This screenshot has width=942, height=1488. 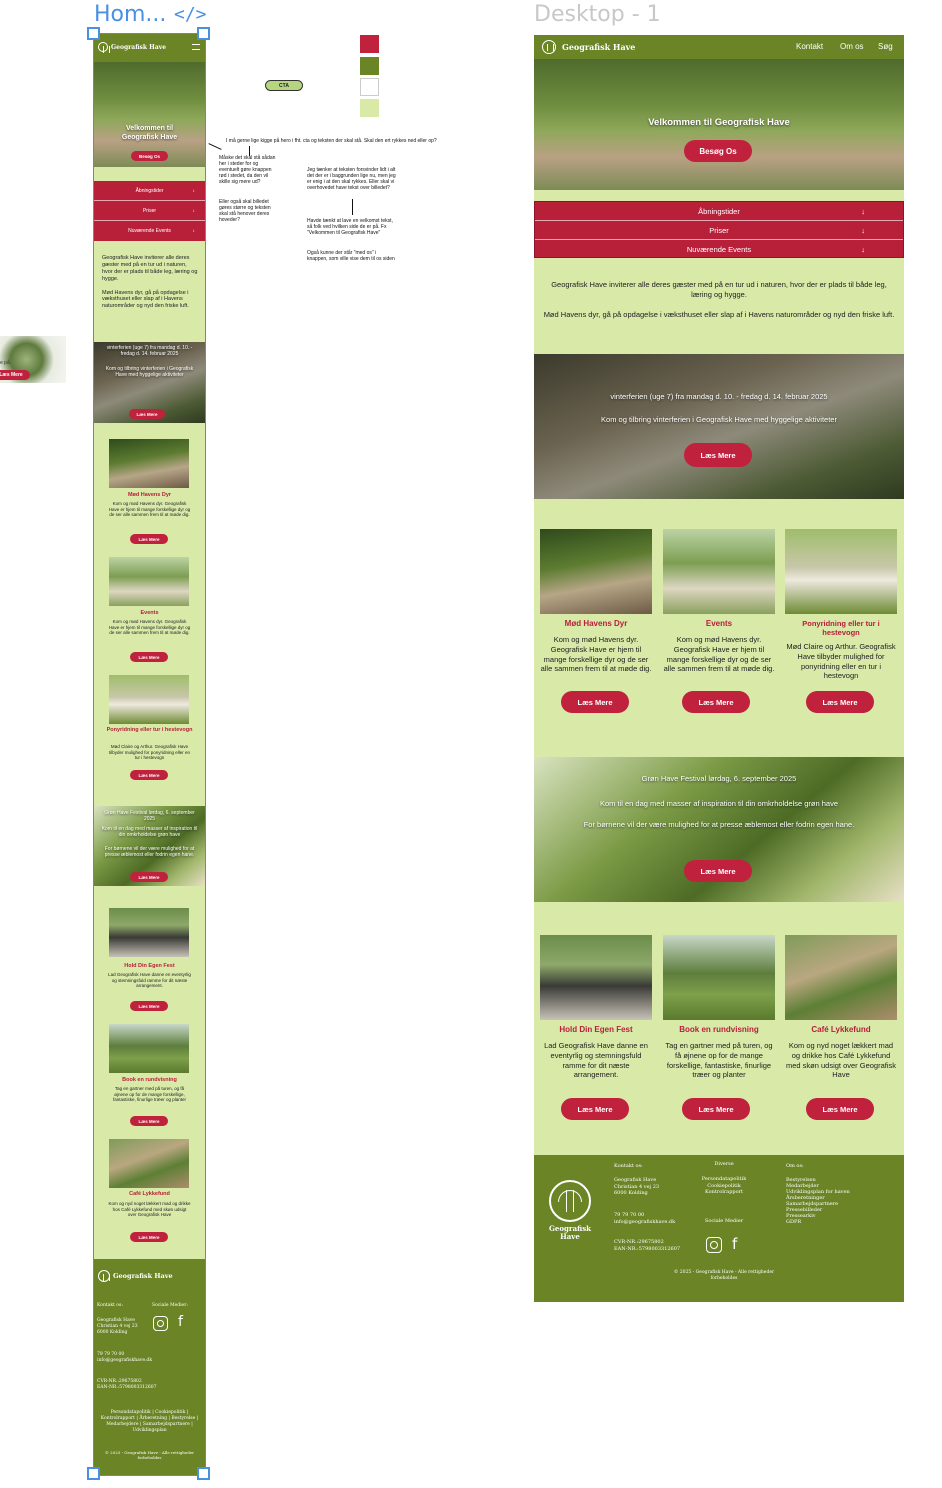 What do you see at coordinates (149, 877) in the screenshot?
I see `mobile-banner-festival-button: Læs Mere` at bounding box center [149, 877].